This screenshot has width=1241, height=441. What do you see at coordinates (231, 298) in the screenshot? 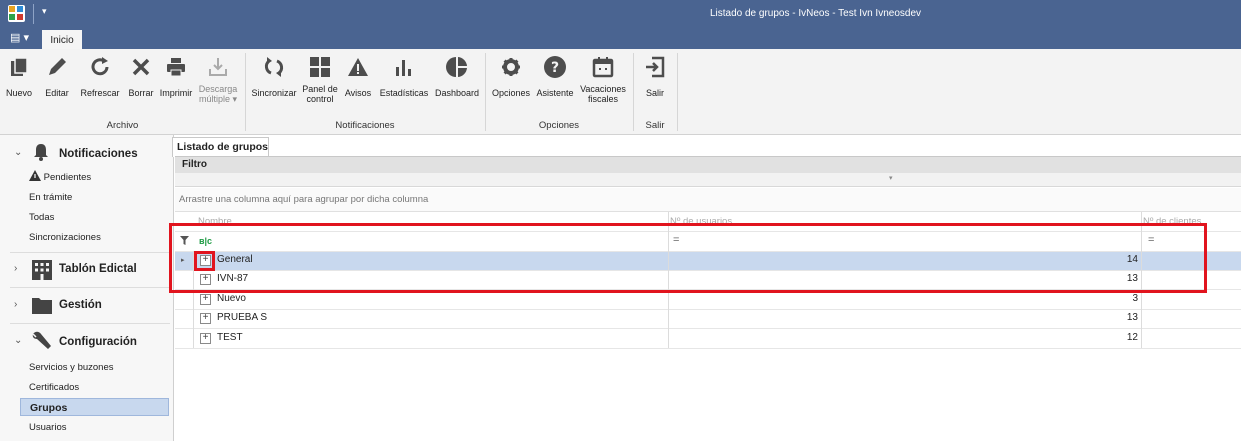
I see `cell-nombre: Nuevo` at bounding box center [231, 298].